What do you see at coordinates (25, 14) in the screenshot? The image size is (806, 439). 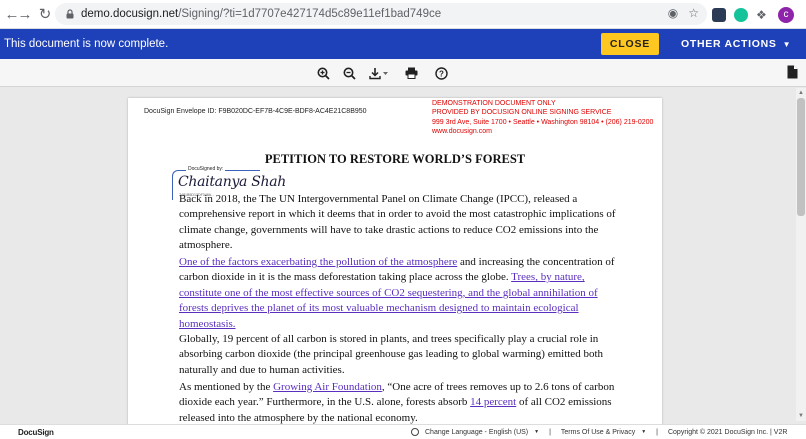 I see `forward-icon: →` at bounding box center [25, 14].